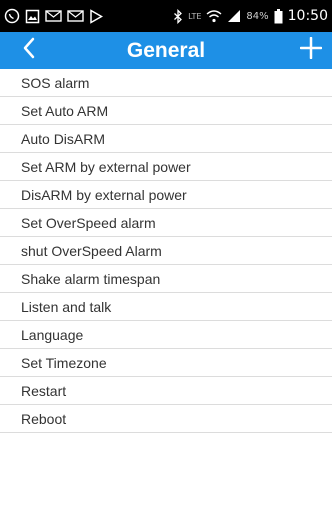 This screenshot has height=527, width=332. I want to click on battery-percent: 84%, so click(257, 16).